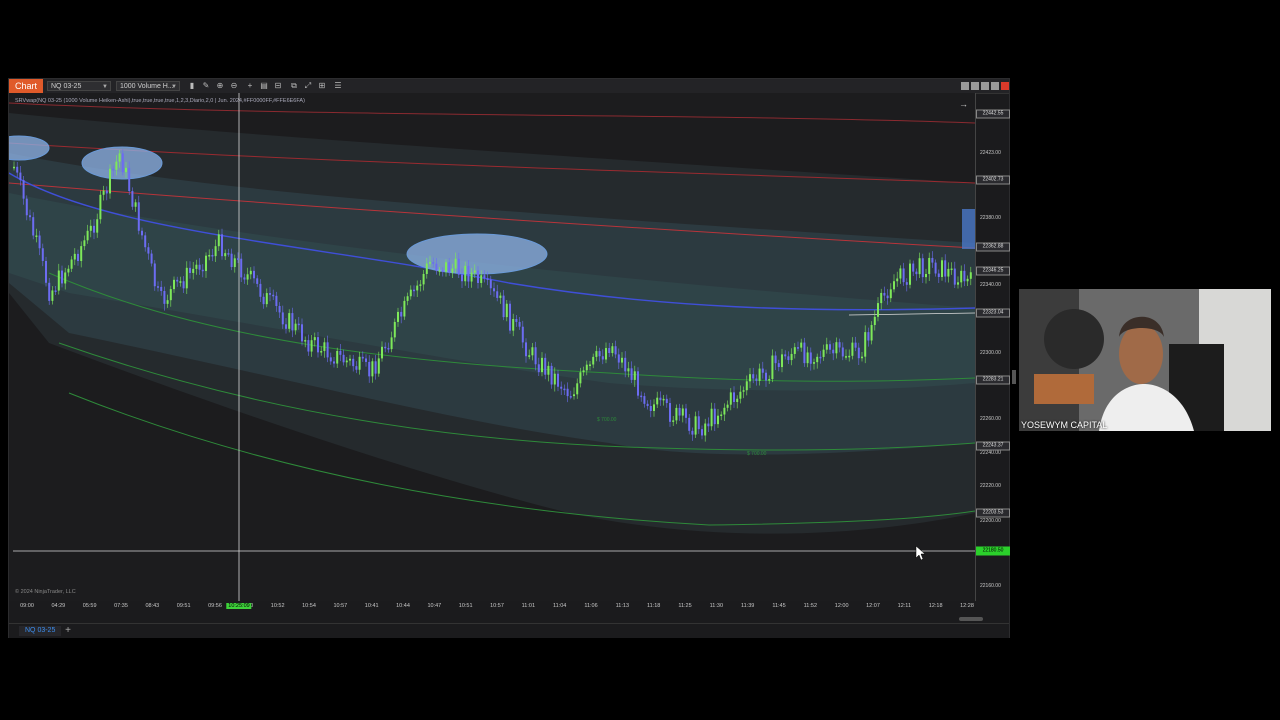 This screenshot has width=1280, height=720. What do you see at coordinates (990, 521) in the screenshot?
I see `price-tick: 22200.00` at bounding box center [990, 521].